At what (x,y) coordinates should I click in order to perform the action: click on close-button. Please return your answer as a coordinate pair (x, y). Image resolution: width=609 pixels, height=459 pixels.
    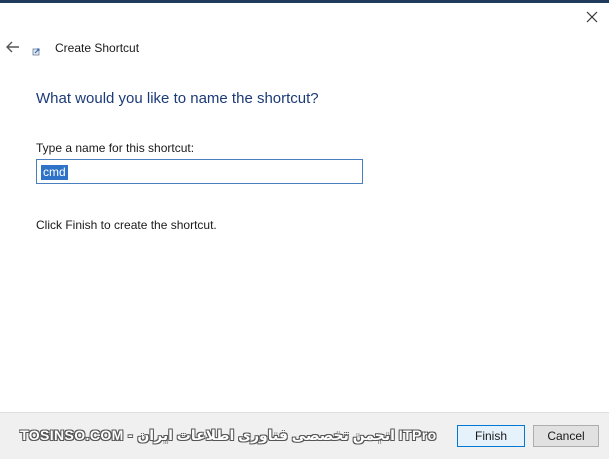
    Looking at the image, I should click on (592, 17).